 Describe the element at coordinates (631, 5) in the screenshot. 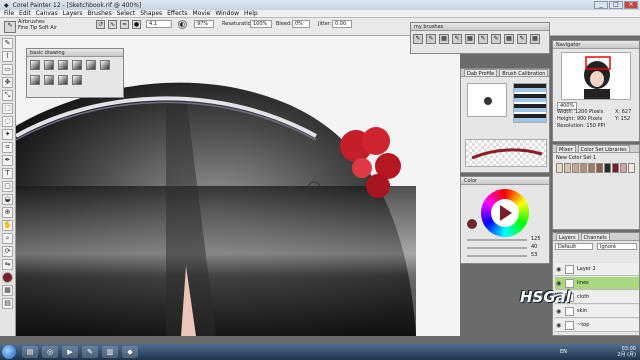

I see `close-button: ✕` at that location.